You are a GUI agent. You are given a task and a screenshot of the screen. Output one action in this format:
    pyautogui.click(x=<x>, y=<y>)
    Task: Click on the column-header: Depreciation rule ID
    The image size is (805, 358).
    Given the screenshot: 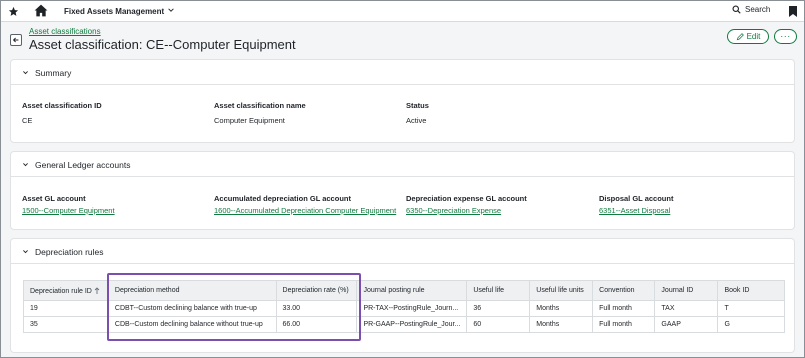 What is the action you would take?
    pyautogui.click(x=66, y=290)
    